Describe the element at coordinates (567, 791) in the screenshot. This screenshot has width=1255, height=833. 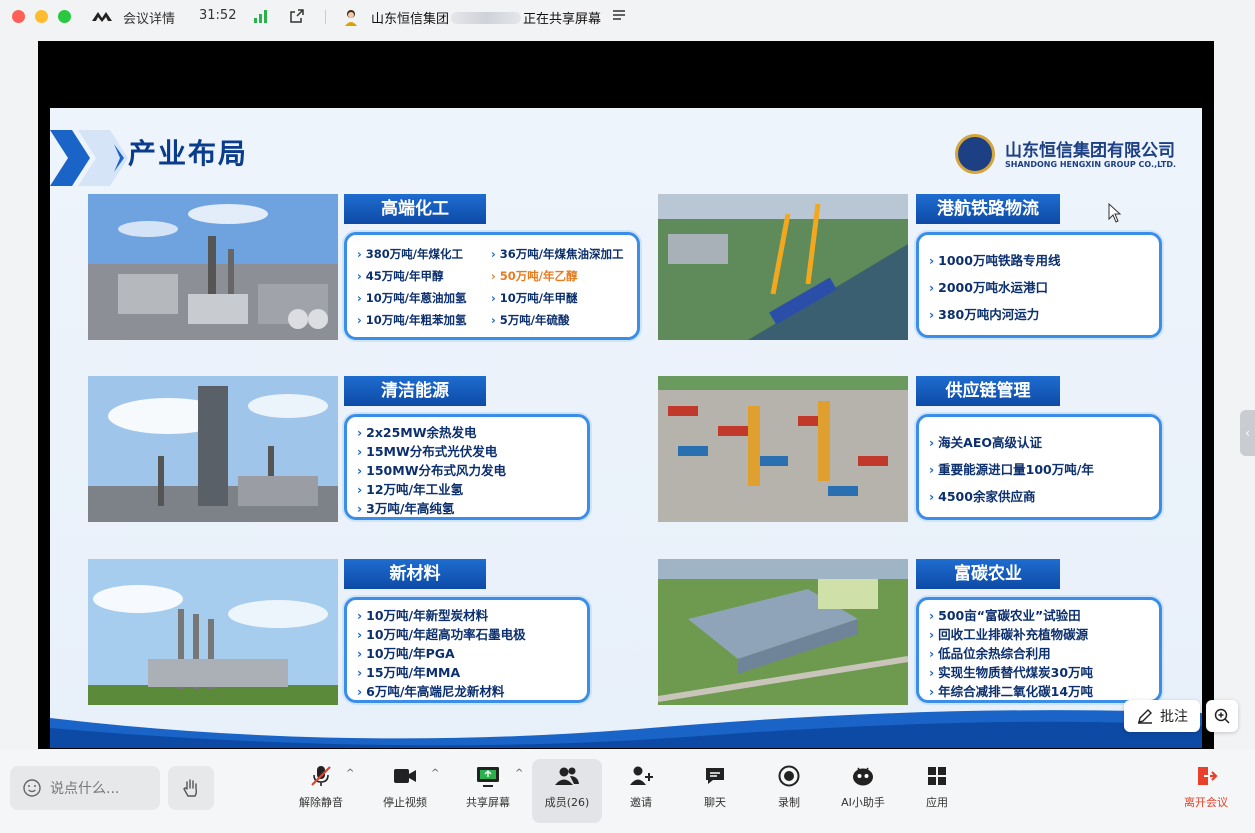
I see `members-button: 成员(26)` at that location.